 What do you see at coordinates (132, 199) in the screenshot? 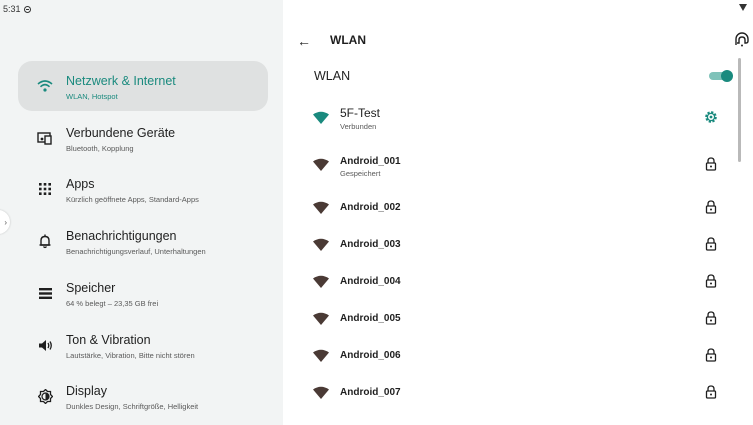
I see `sidebar-item-sublabel: Kürzlich geöffnete Apps, Standard-Apps` at bounding box center [132, 199].